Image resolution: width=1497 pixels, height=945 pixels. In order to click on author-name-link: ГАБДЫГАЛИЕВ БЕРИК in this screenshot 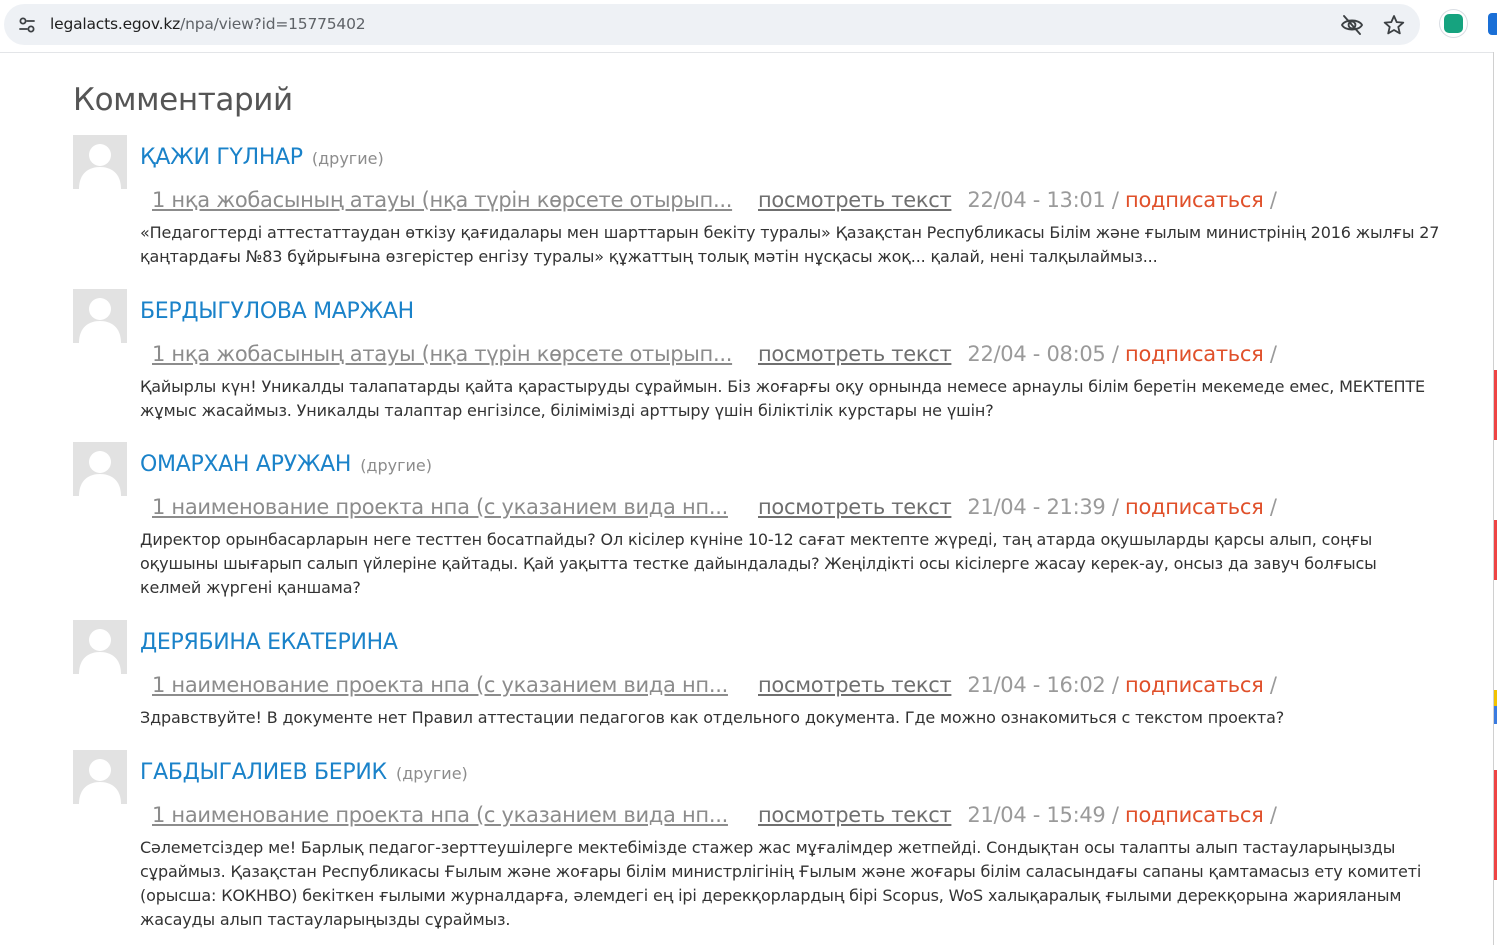, I will do `click(263, 772)`.